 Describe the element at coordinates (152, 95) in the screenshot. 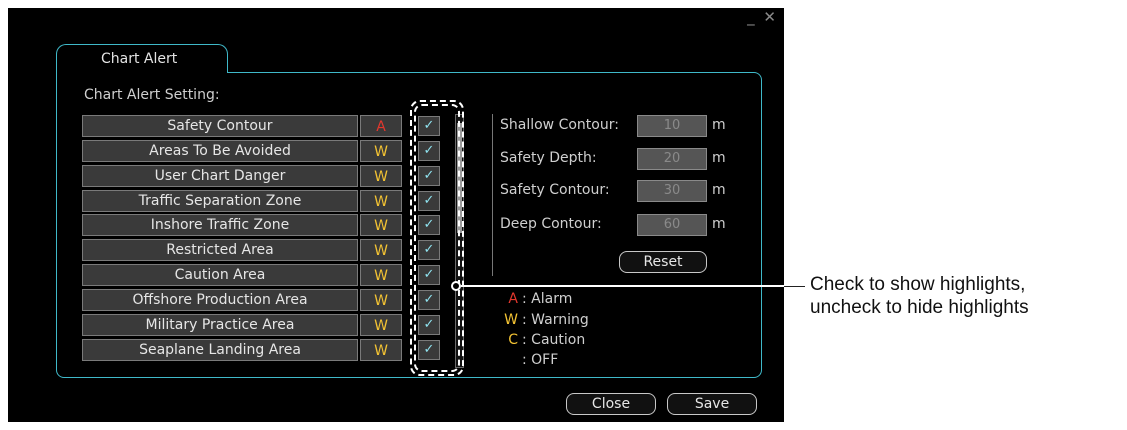

I see `section-title: Chart Alert Setting:` at that location.